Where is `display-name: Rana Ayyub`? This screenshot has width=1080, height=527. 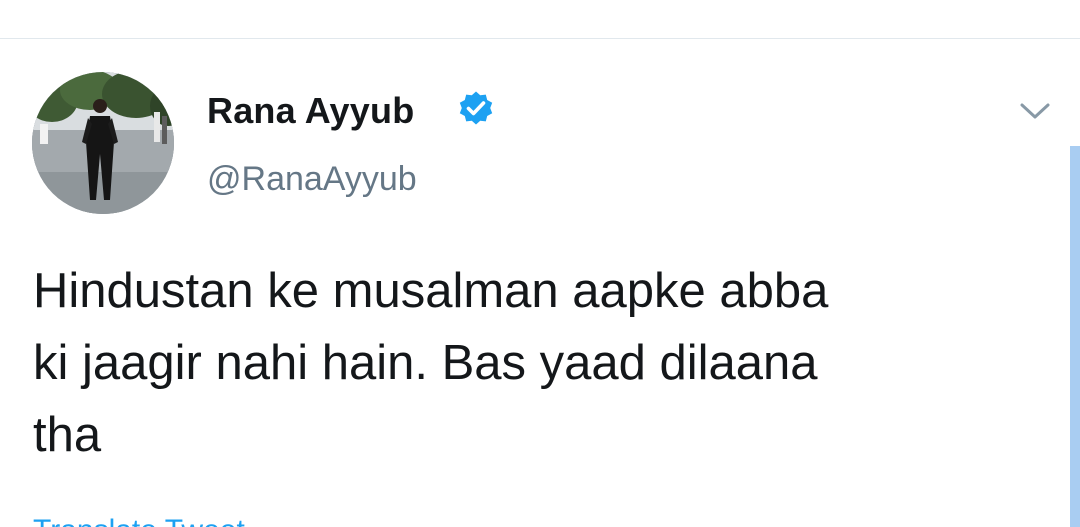 display-name: Rana Ayyub is located at coordinates (310, 111).